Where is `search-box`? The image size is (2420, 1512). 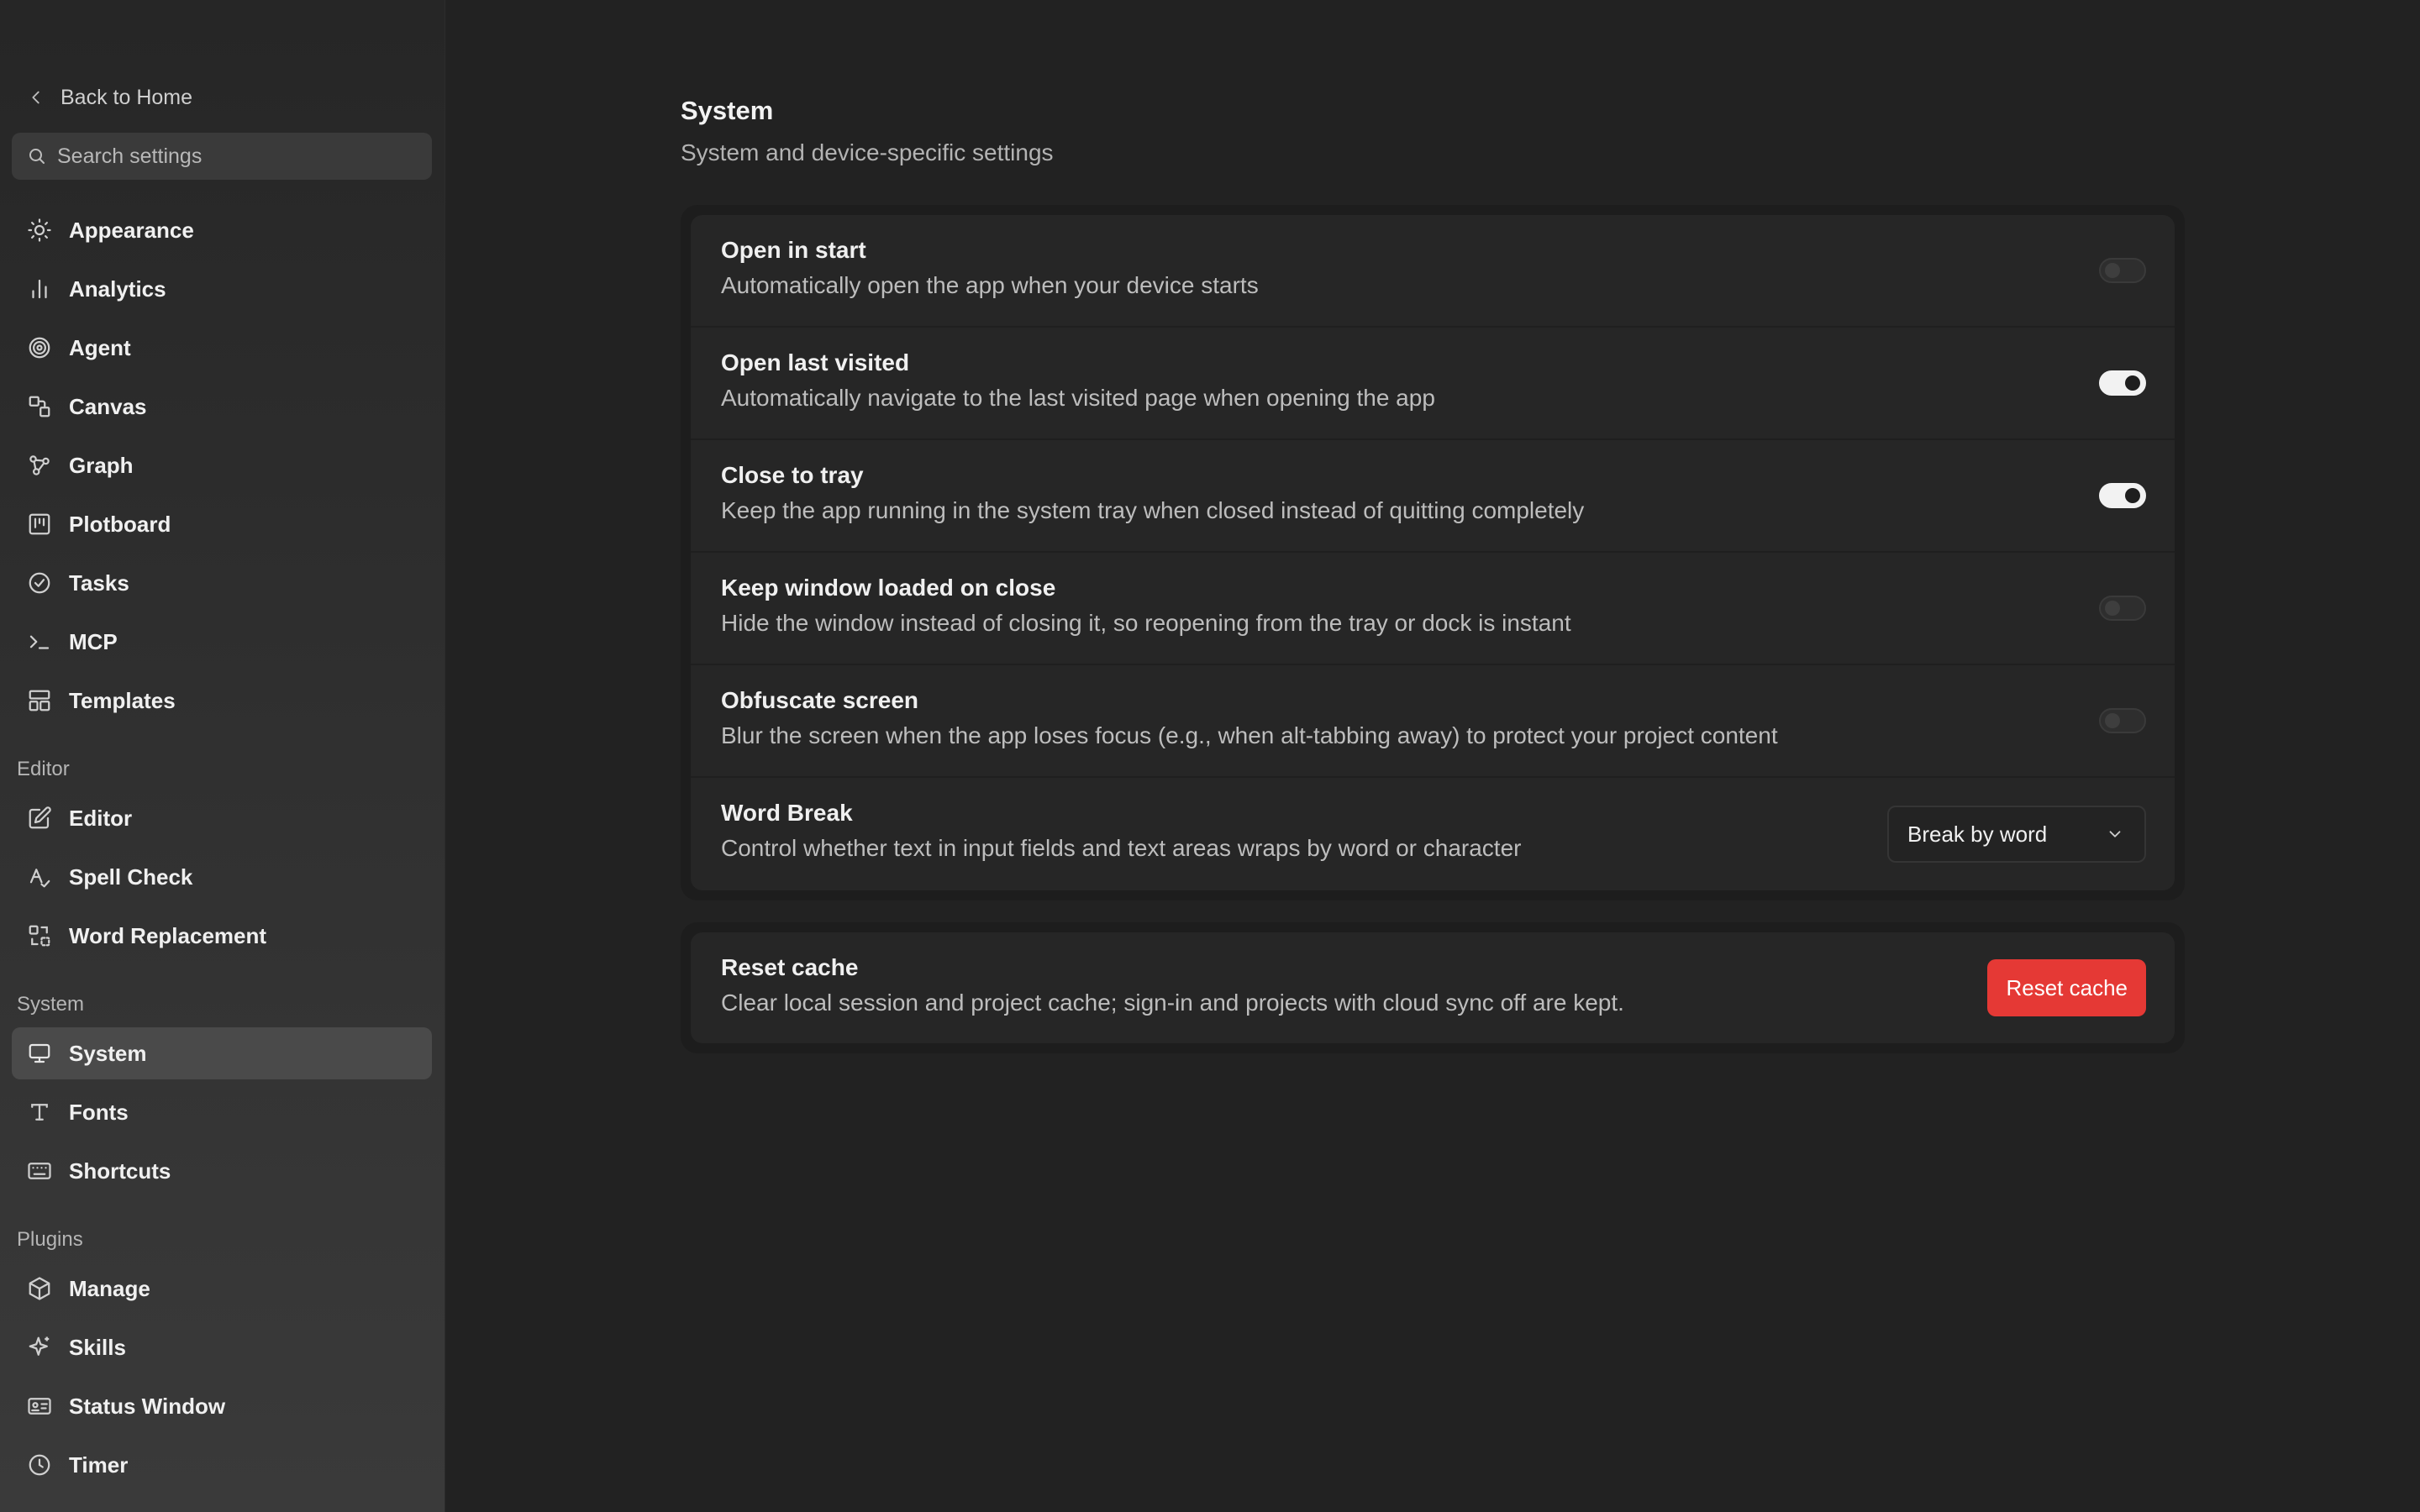 search-box is located at coordinates (222, 156).